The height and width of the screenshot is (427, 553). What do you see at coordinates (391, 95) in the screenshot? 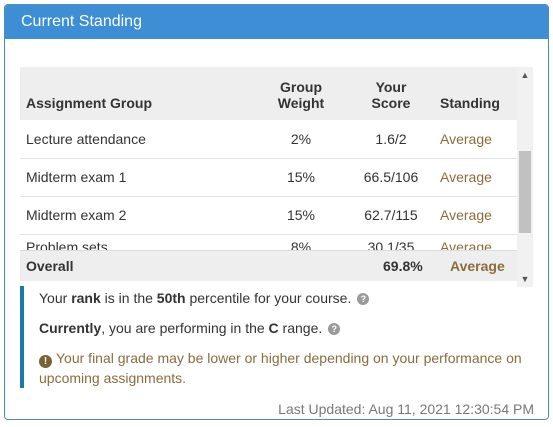
I see `column-header-your-score: Your Score` at bounding box center [391, 95].